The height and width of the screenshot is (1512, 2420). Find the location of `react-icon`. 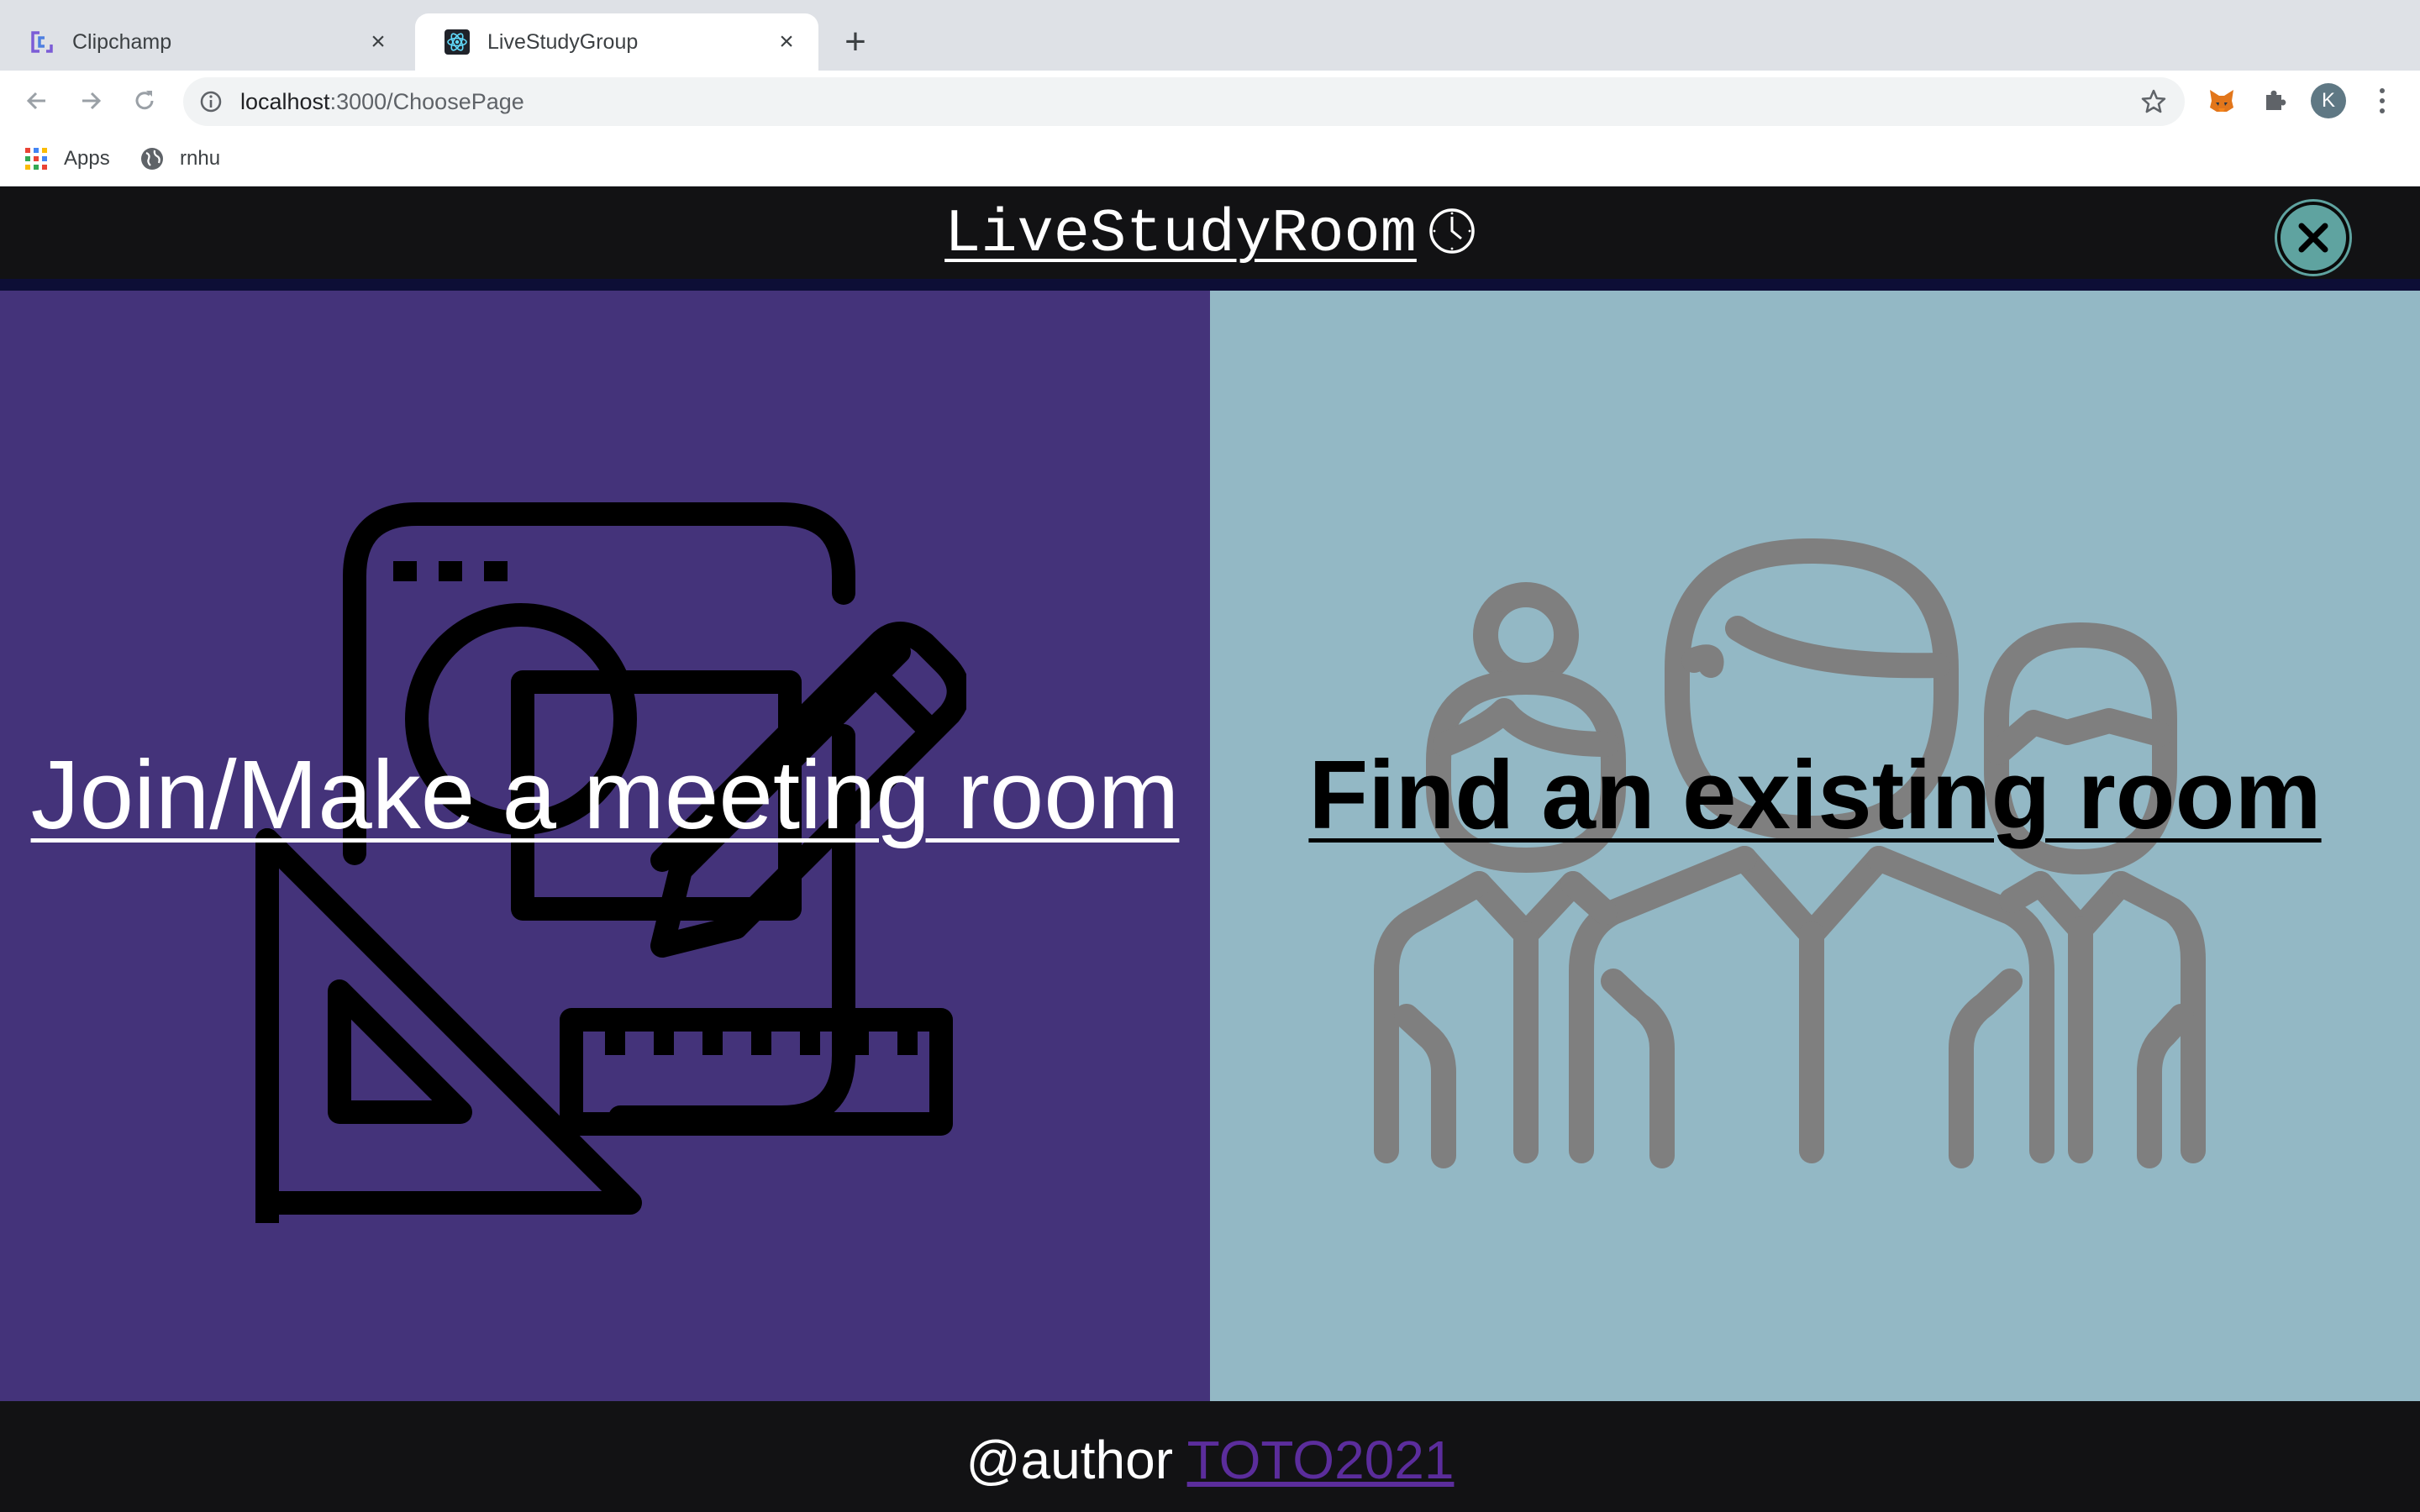

react-icon is located at coordinates (457, 42).